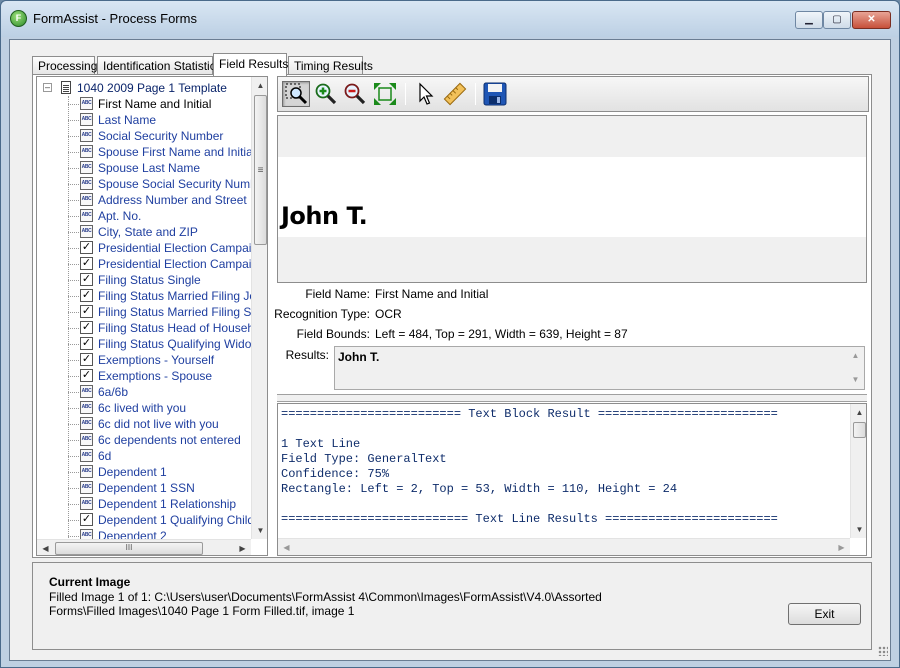 The image size is (900, 668). Describe the element at coordinates (174, 296) in the screenshot. I see `tree-item-label: Filing Status Married Filing Jointly` at that location.